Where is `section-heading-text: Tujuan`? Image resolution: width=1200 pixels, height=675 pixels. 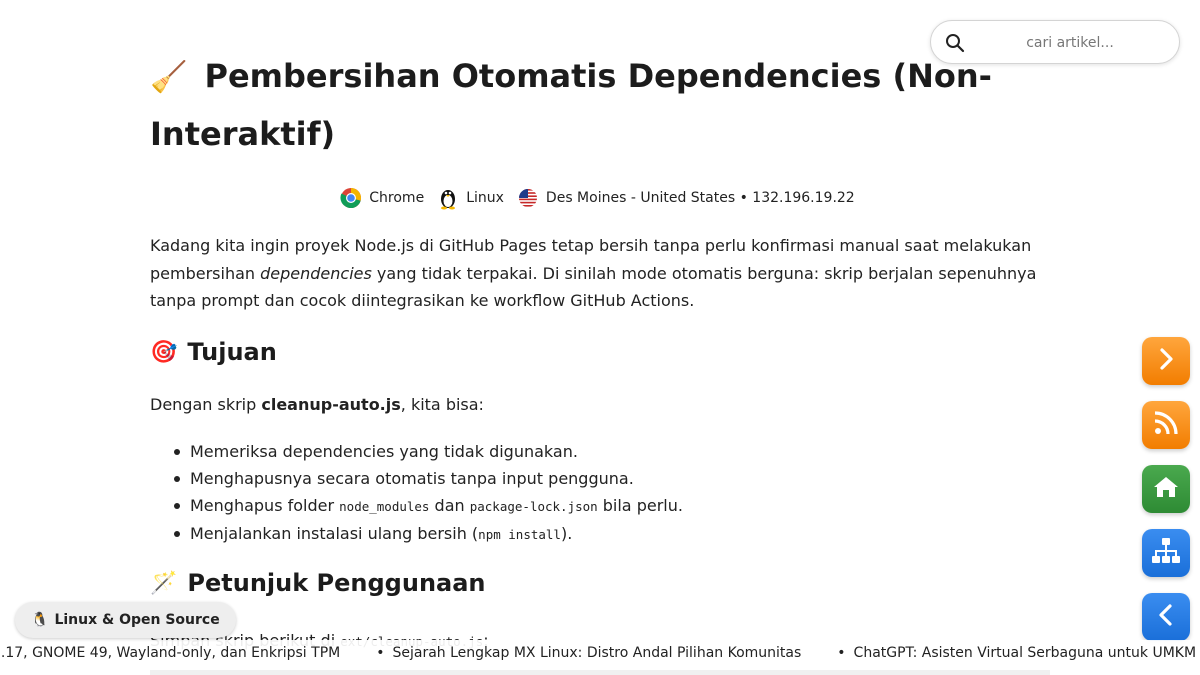
section-heading-text: Tujuan is located at coordinates (232, 352).